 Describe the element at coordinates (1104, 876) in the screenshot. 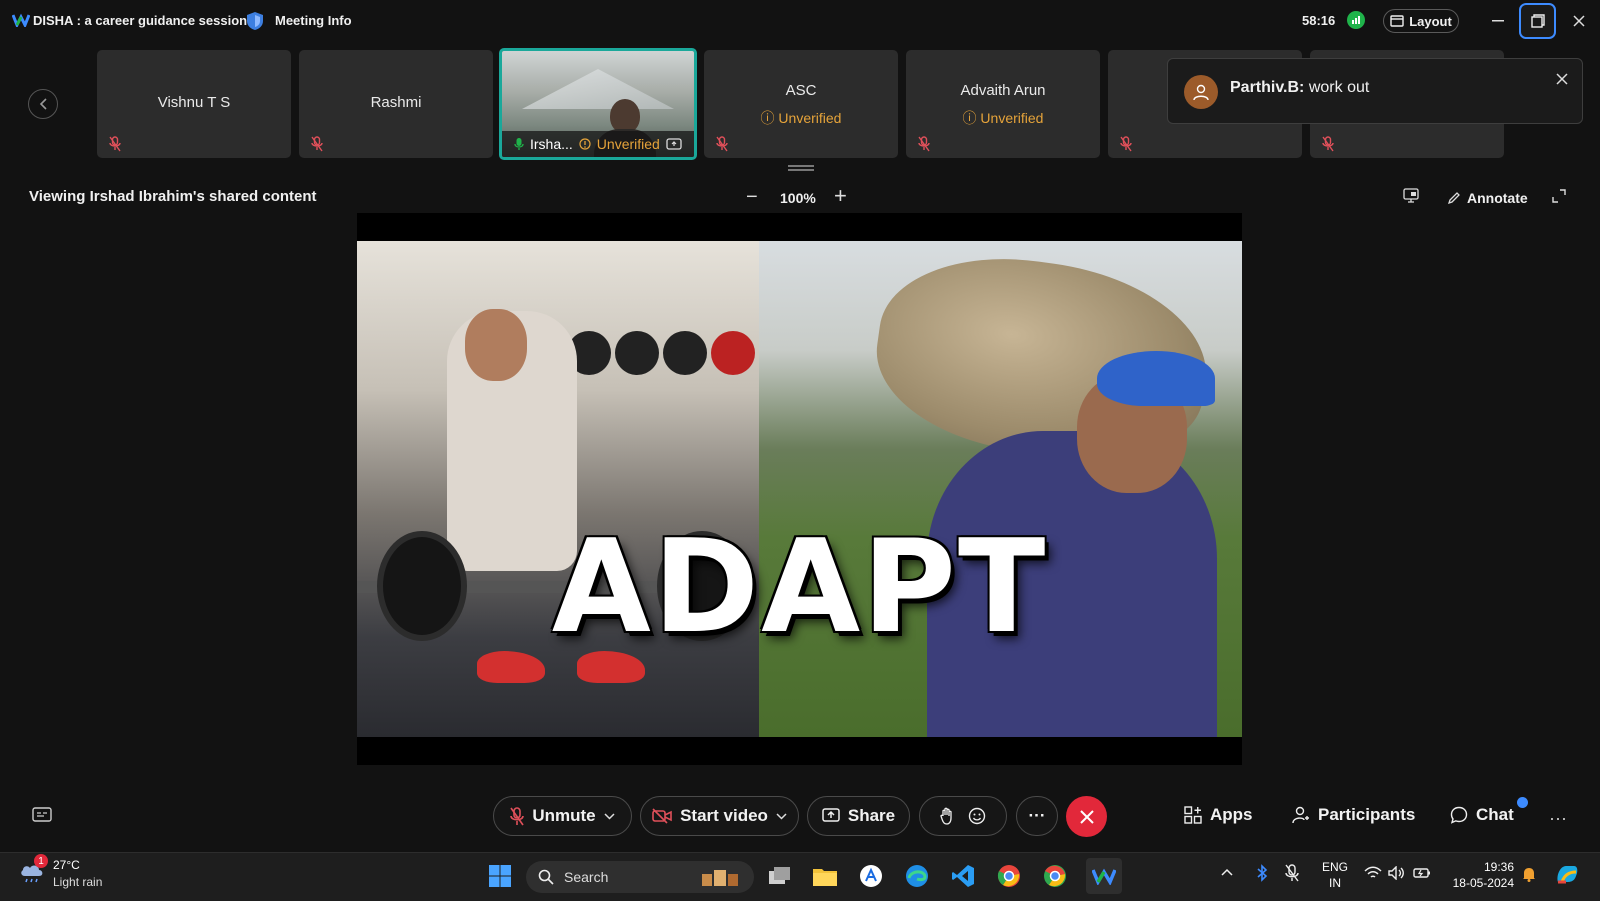

I see `webex-taskbar-icon` at that location.